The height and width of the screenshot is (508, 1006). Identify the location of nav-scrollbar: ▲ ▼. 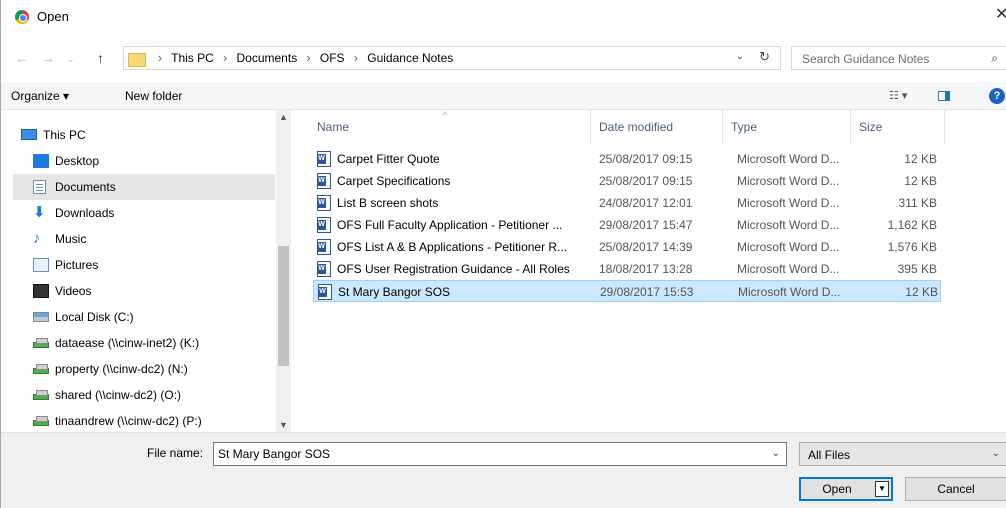
(283, 271).